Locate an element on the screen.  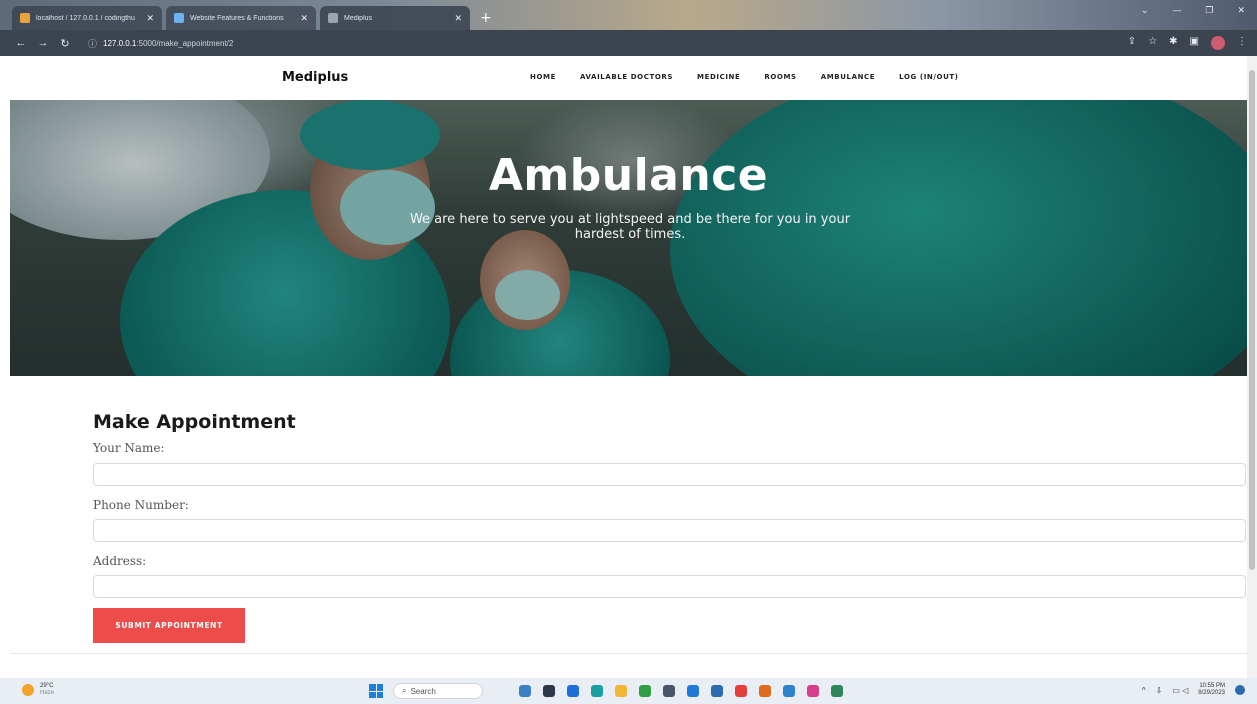
nav-medicine: MEDICINE is located at coordinates (718, 77).